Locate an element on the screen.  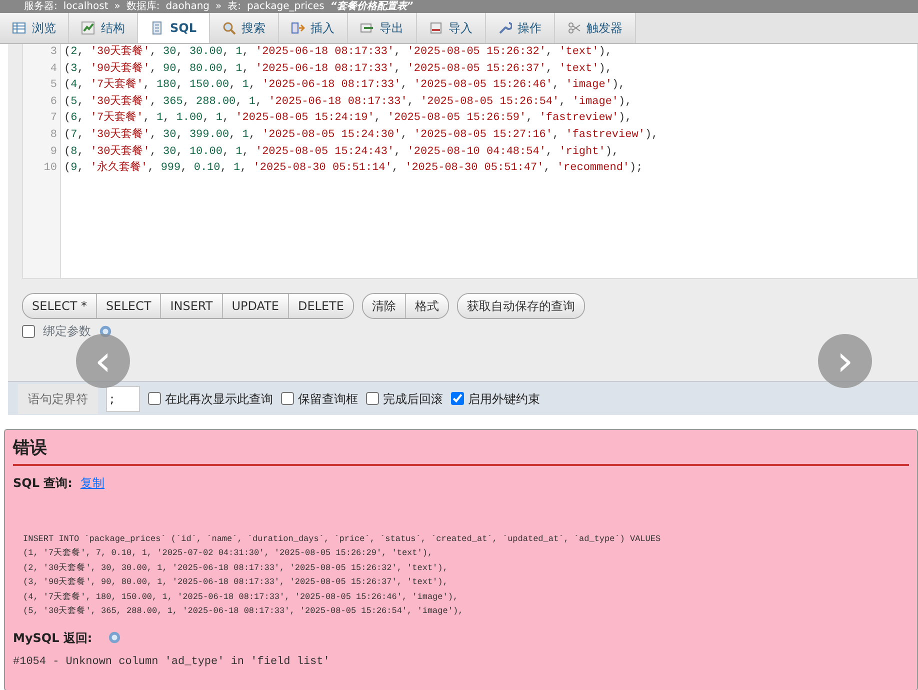
section-label: MySQL 返回: is located at coordinates (52, 638).